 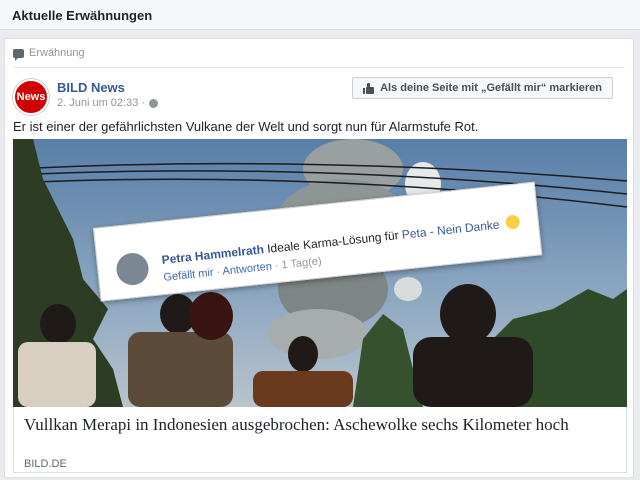 I want to click on comment-text: Ideale Karma-Lösung für, so click(x=333, y=242).